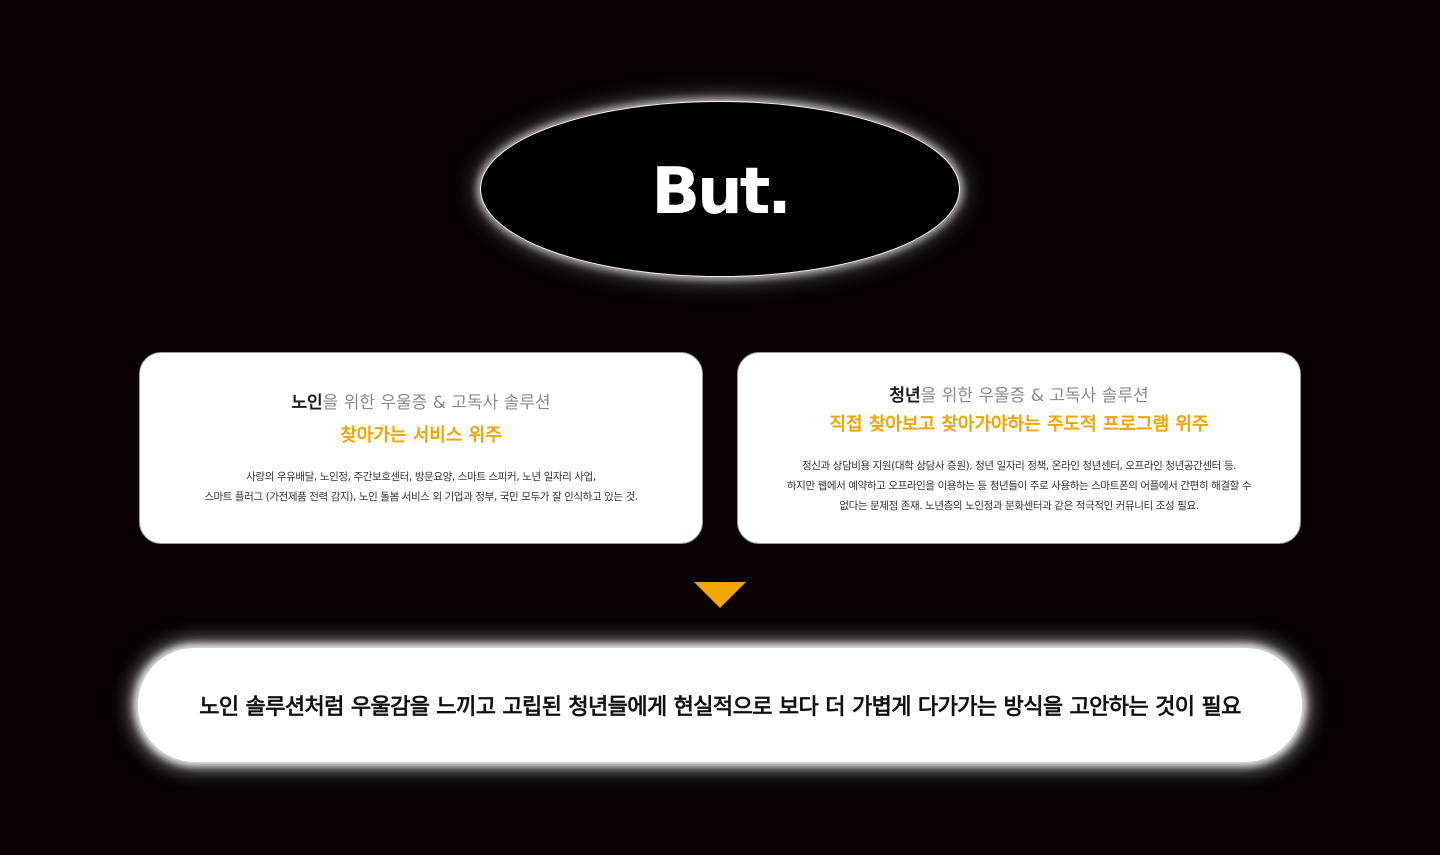 Image resolution: width=1440 pixels, height=855 pixels. Describe the element at coordinates (307, 403) in the screenshot. I see `heading-emphasis: 노인` at that location.